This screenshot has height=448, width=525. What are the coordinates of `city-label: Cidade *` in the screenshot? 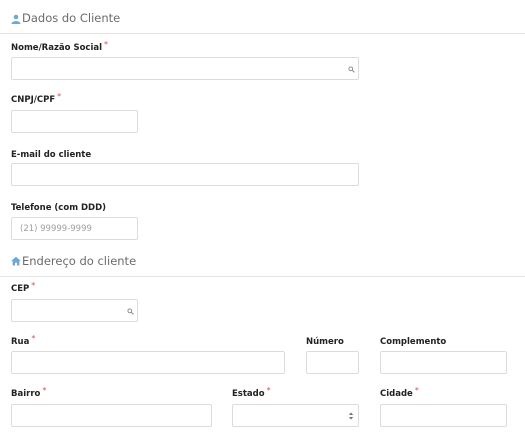 It's located at (399, 392).